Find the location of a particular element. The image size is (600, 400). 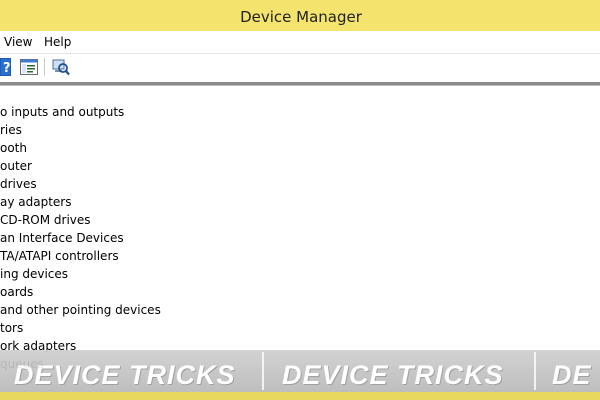

menu-help: Help is located at coordinates (57, 42).